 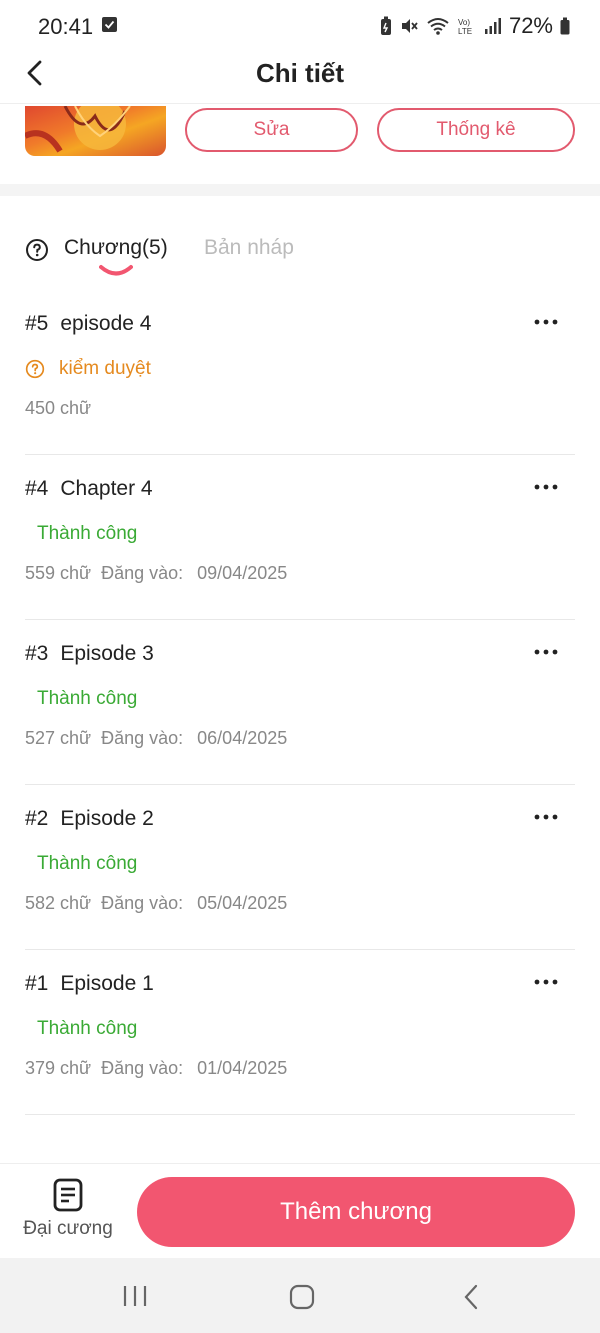 What do you see at coordinates (249, 248) in the screenshot?
I see `tab-drafts: Bản nháp` at bounding box center [249, 248].